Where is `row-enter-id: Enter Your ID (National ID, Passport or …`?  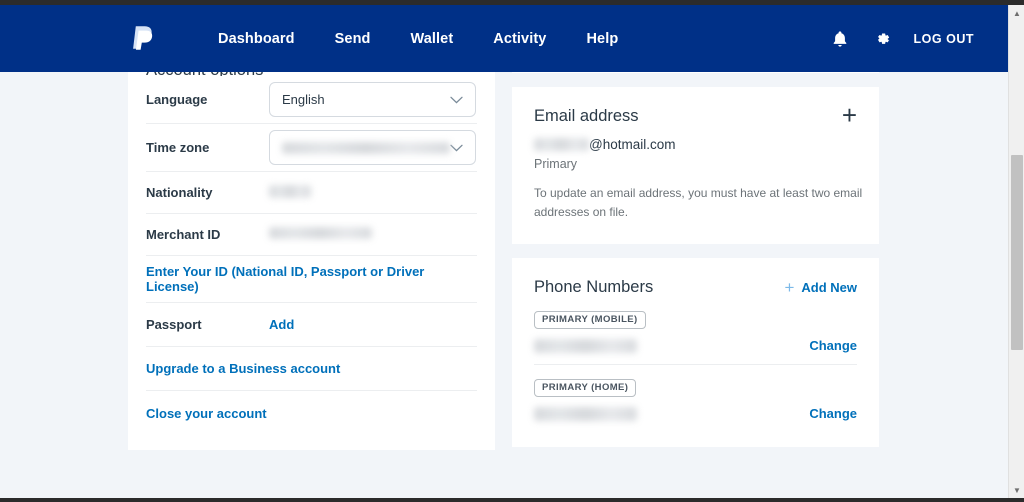
row-enter-id: Enter Your ID (National ID, Passport or … is located at coordinates (311, 279).